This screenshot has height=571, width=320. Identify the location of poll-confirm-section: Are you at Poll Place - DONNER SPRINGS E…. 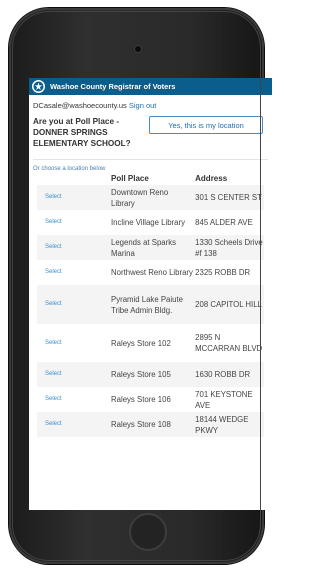
(150, 129).